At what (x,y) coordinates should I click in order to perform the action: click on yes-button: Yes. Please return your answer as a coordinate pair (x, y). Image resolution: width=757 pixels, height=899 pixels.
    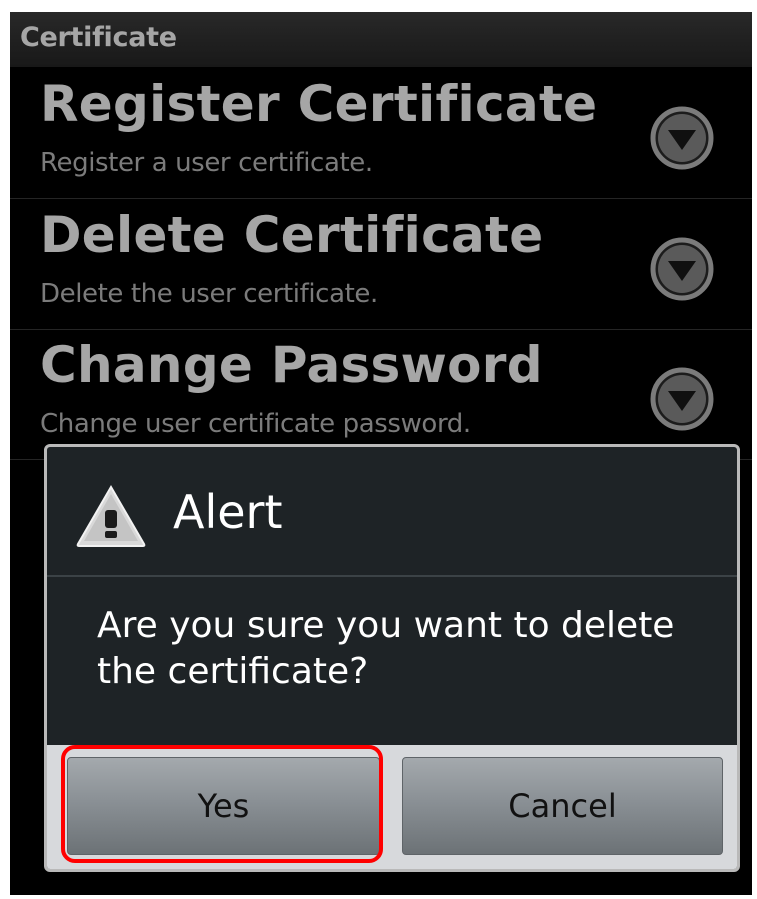
    Looking at the image, I should click on (223, 806).